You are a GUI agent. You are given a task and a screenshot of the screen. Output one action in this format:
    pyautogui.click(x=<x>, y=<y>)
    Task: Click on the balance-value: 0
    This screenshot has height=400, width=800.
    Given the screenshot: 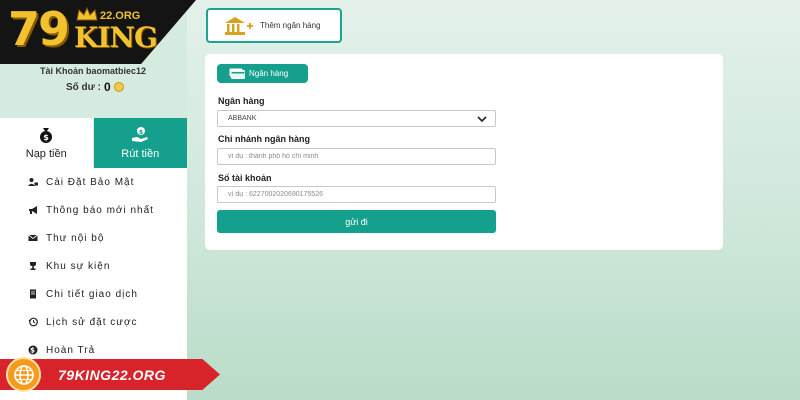 What is the action you would take?
    pyautogui.click(x=107, y=87)
    